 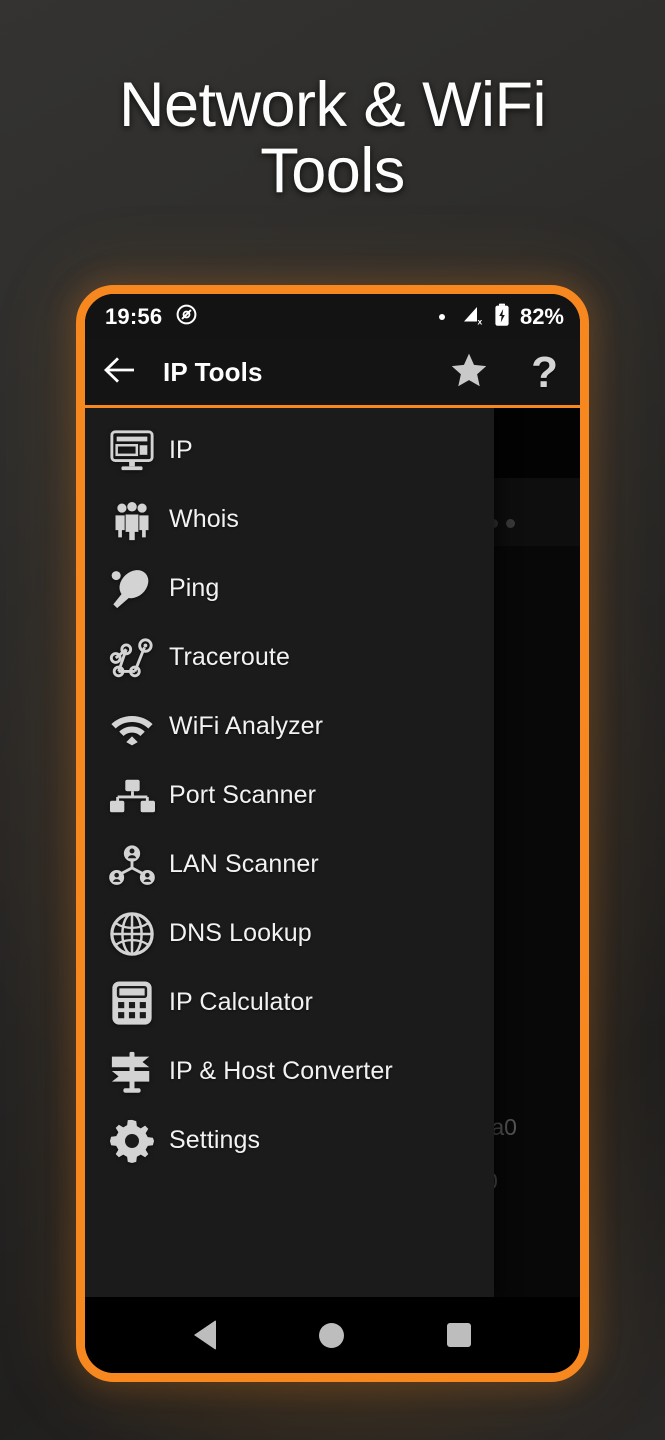 I want to click on drawer-item-dns-lookup: DNS Lookup, so click(x=289, y=933).